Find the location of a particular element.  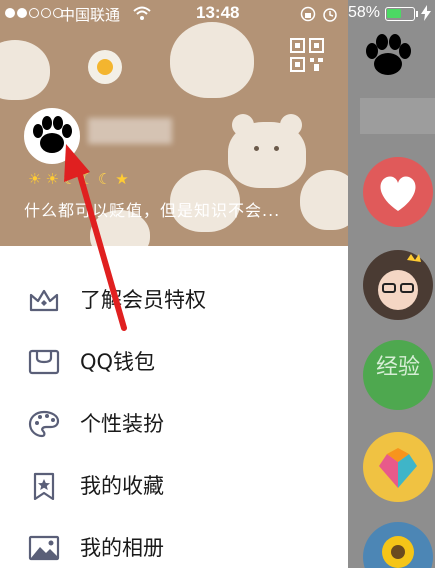

carrier-name: 中国联通 is located at coordinates (90, 15).